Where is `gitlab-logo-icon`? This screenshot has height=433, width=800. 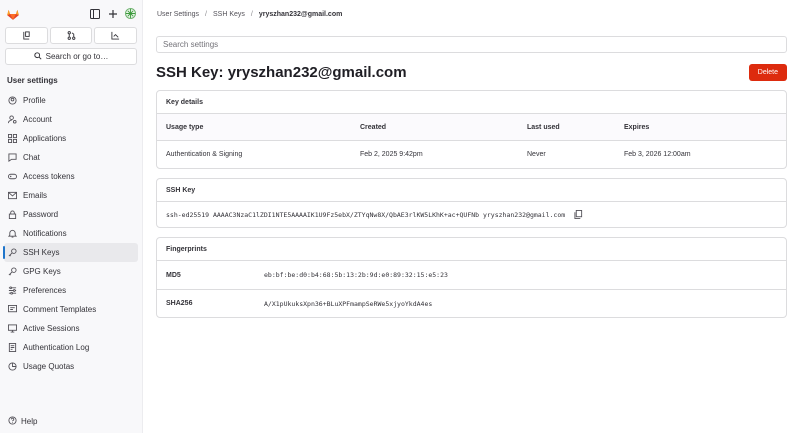
gitlab-logo-icon is located at coordinates (13, 14).